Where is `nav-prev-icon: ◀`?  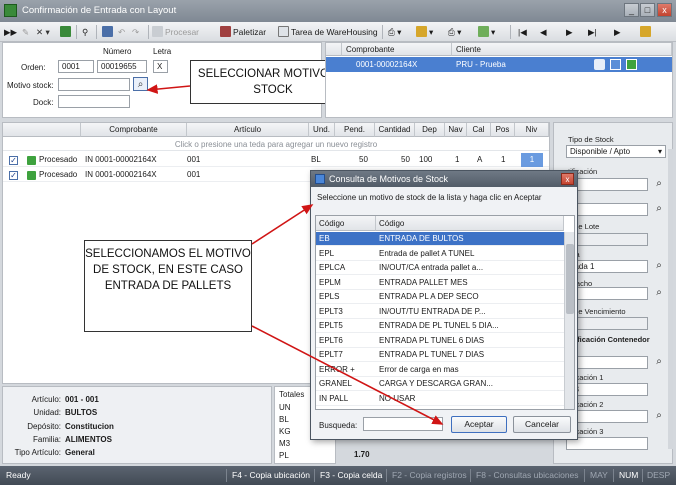
nav-prev-icon: ◀ is located at coordinates (543, 32).